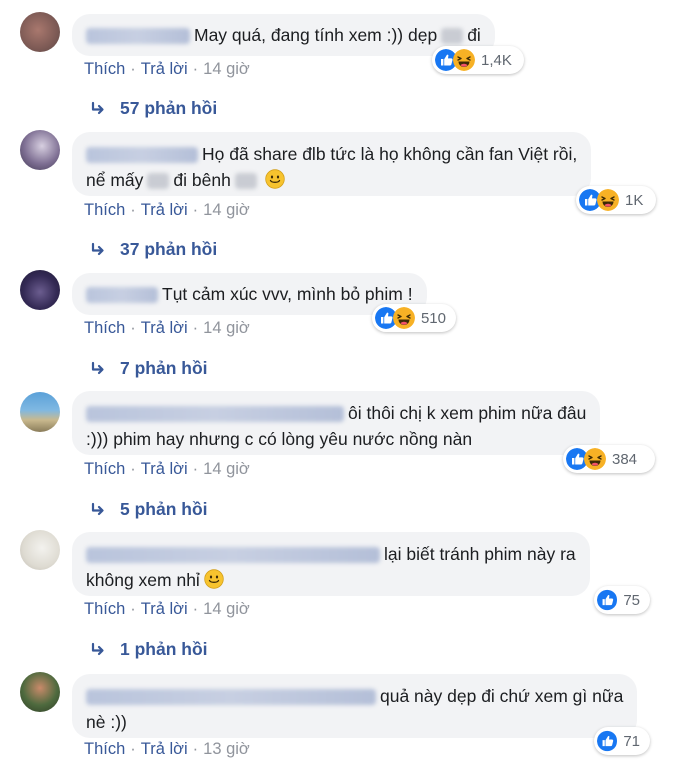 Image resolution: width=700 pixels, height=769 pixels. I want to click on reaction-count: 384, so click(625, 459).